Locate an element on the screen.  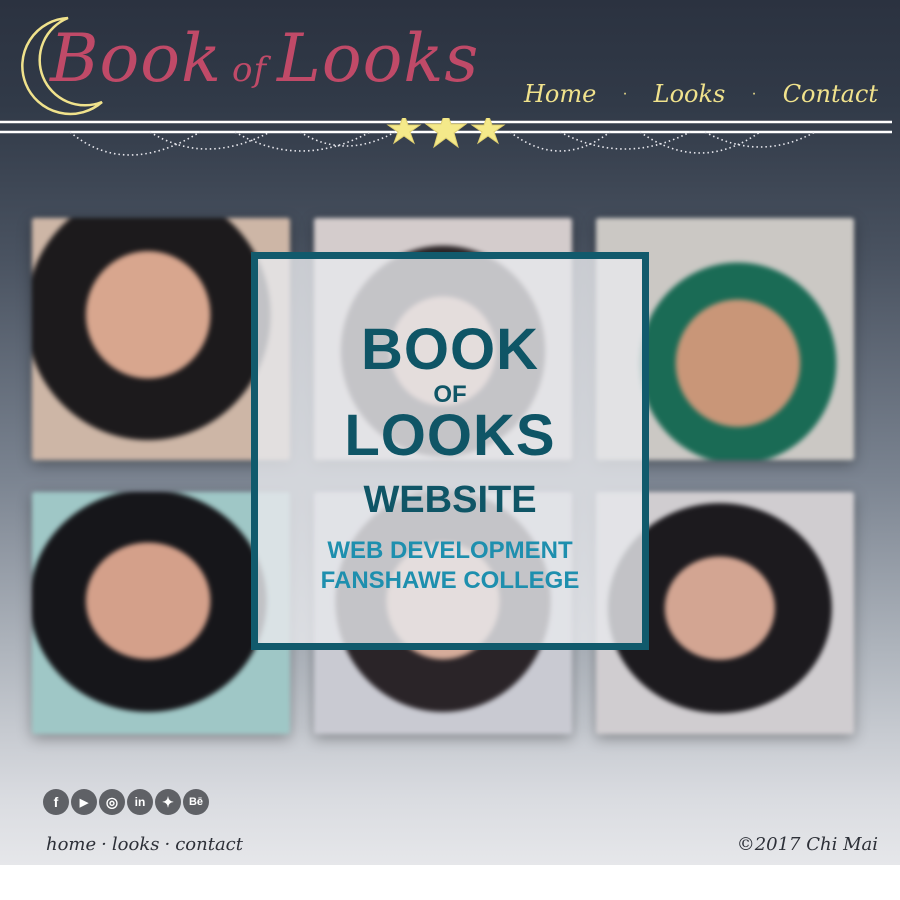
main-nav: Home · Looks · Contact is located at coordinates (701, 94).